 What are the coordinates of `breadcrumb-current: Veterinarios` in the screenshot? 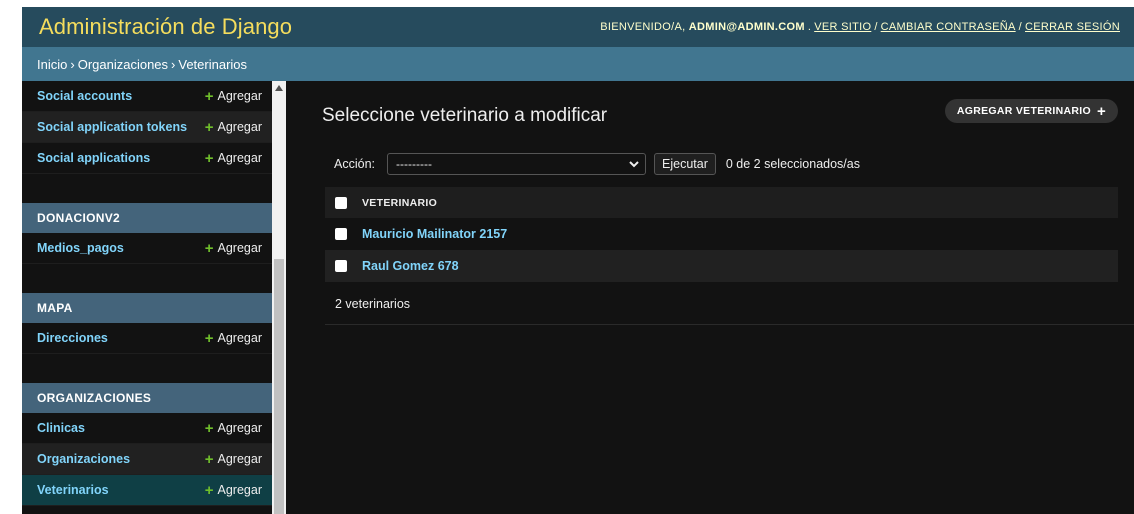 It's located at (213, 64).